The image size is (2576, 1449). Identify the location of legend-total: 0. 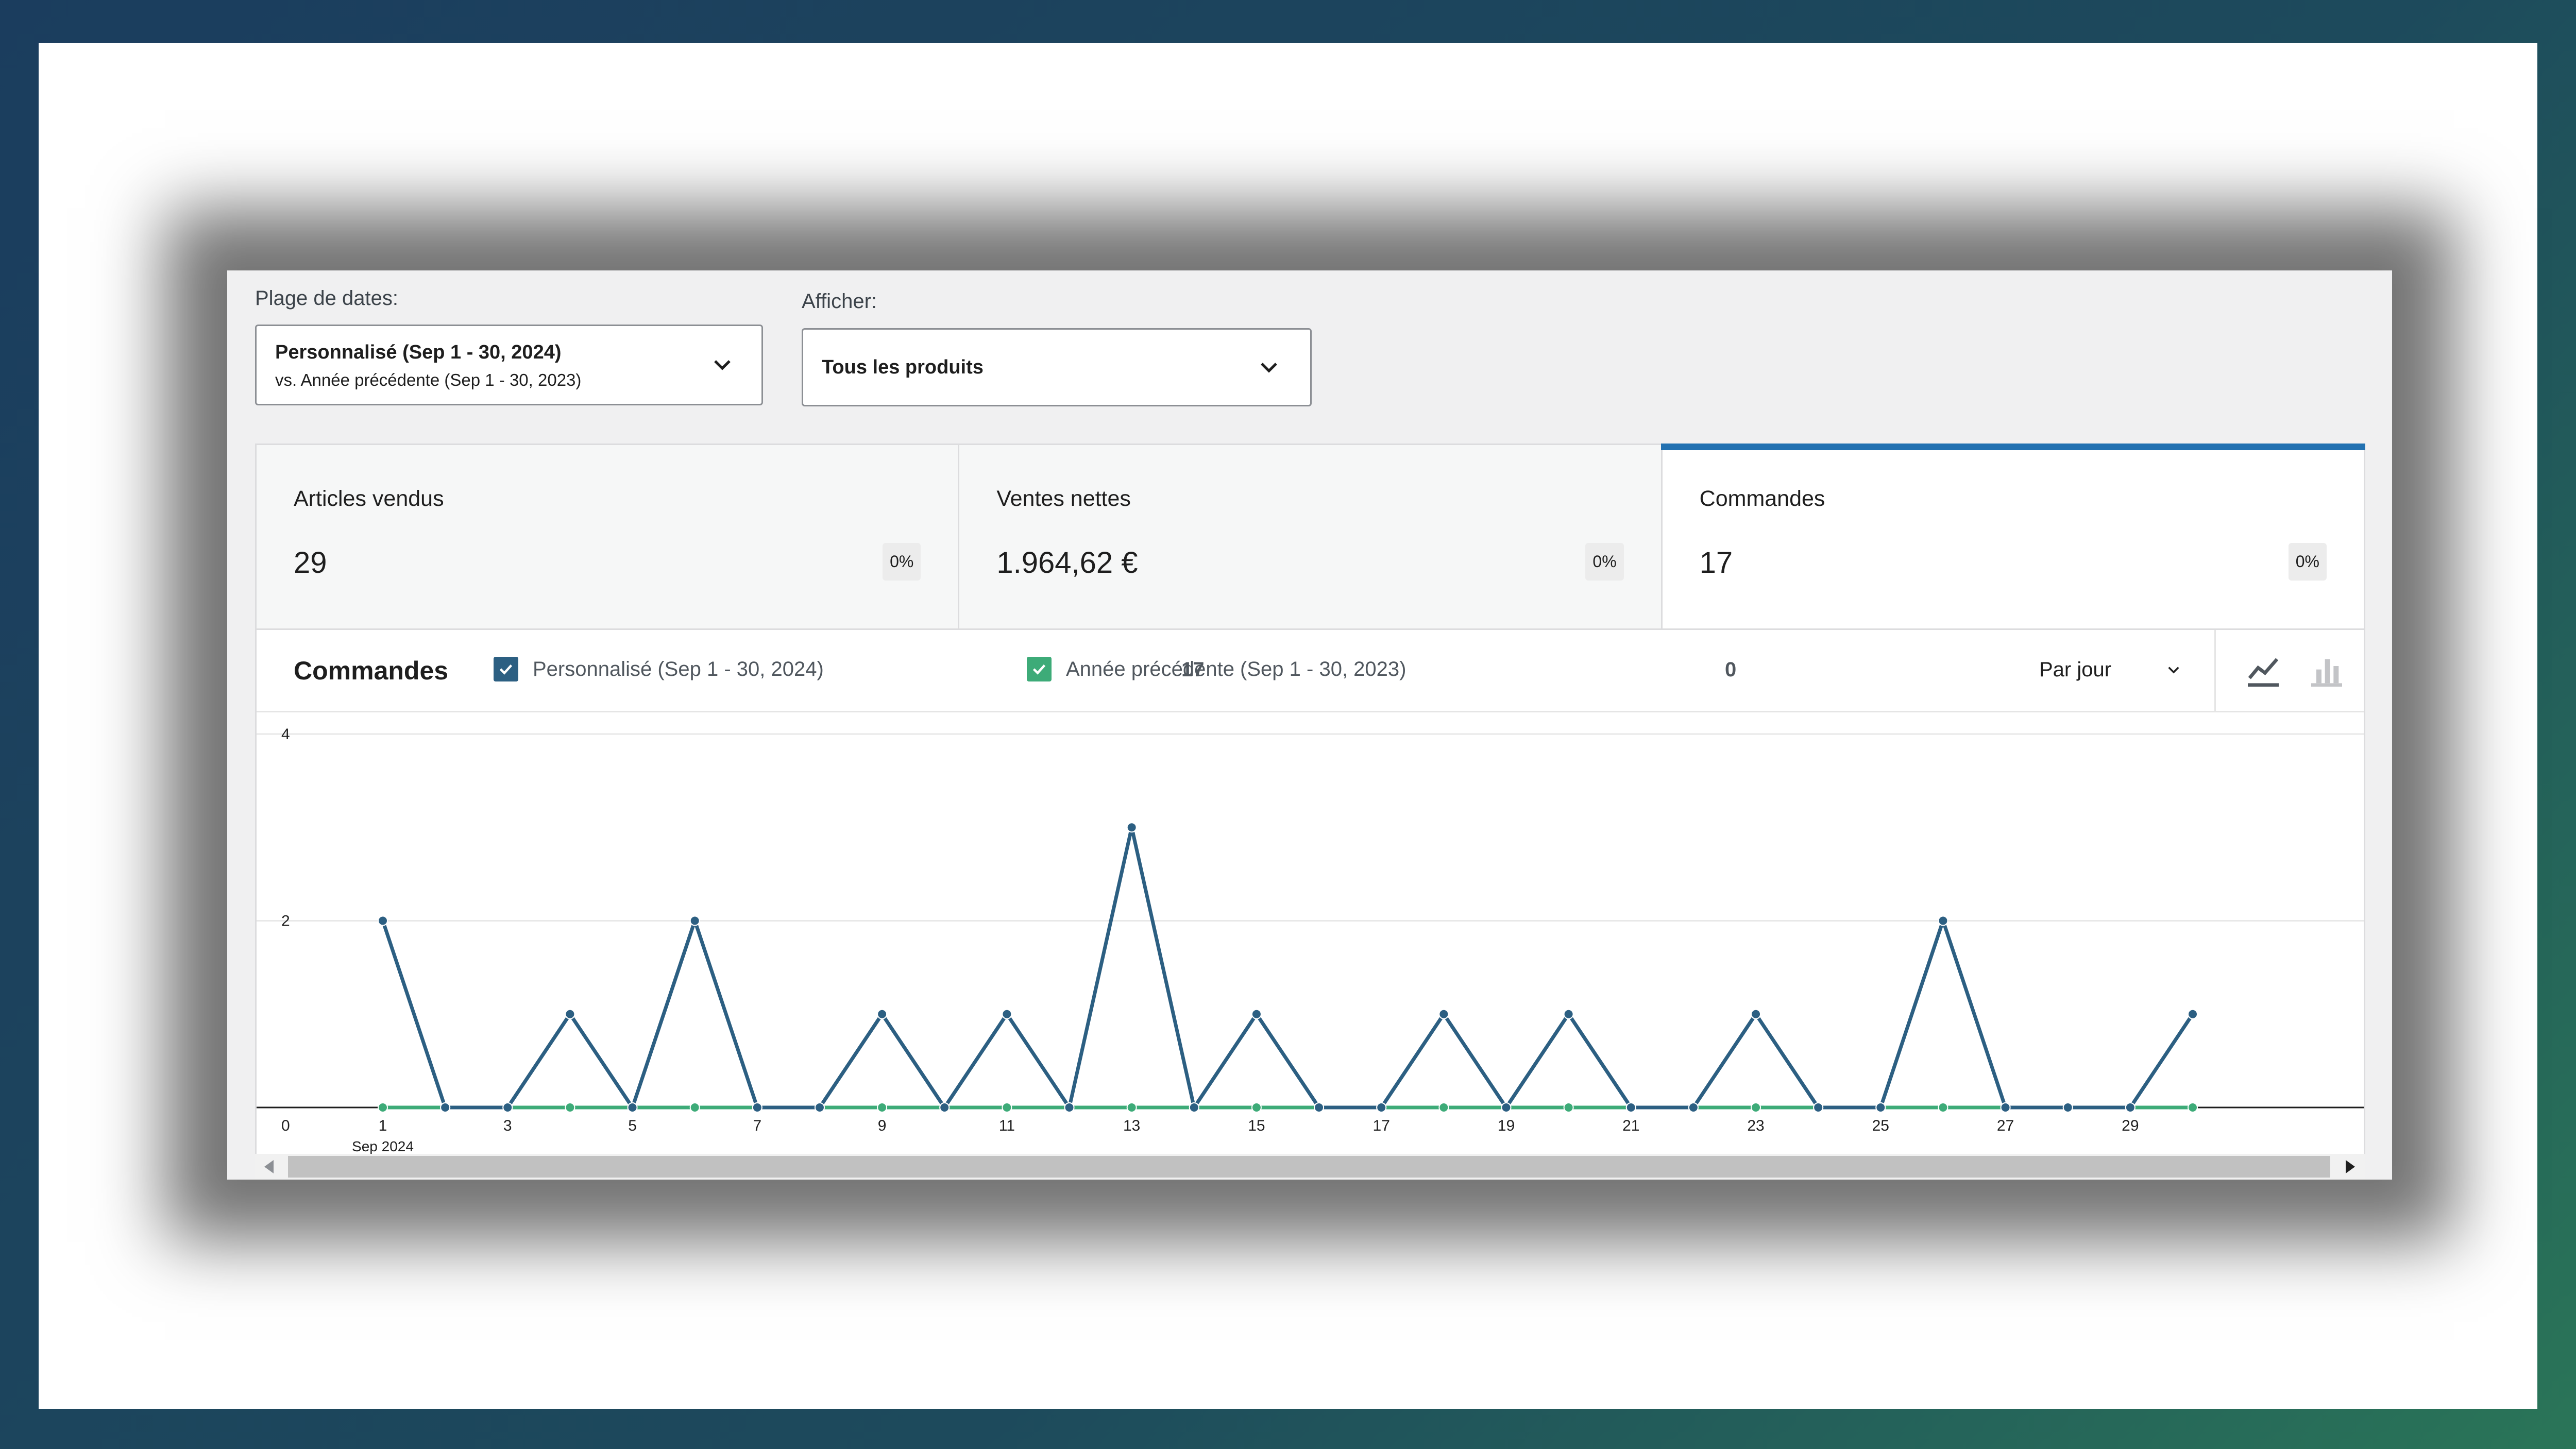
(1731, 669).